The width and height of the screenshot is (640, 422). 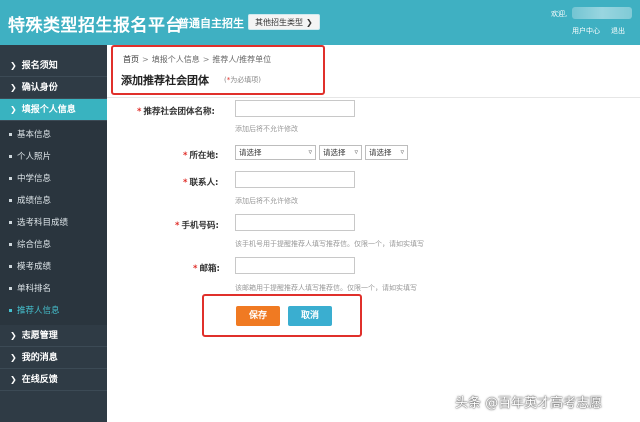 What do you see at coordinates (258, 316) in the screenshot?
I see `save-button: 保存` at bounding box center [258, 316].